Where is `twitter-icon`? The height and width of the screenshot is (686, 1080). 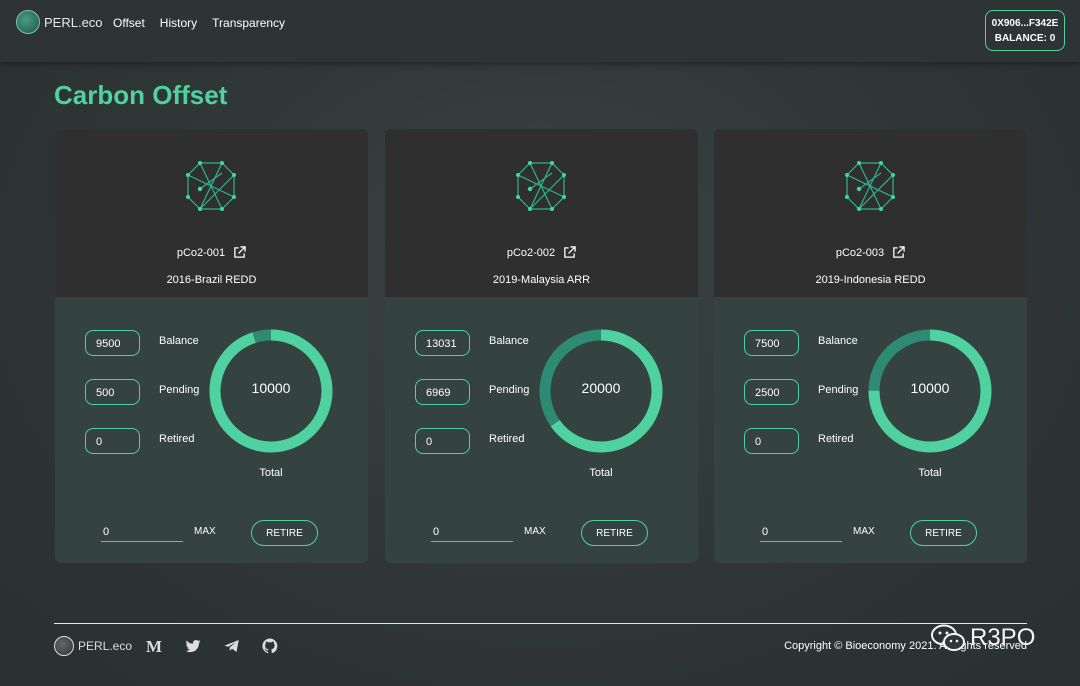
twitter-icon is located at coordinates (193, 646).